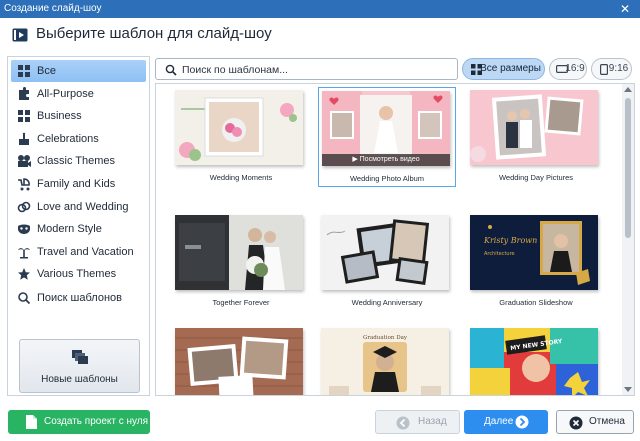 The height and width of the screenshot is (441, 640). I want to click on template-thumbnail: Graduation Day, so click(385, 361).